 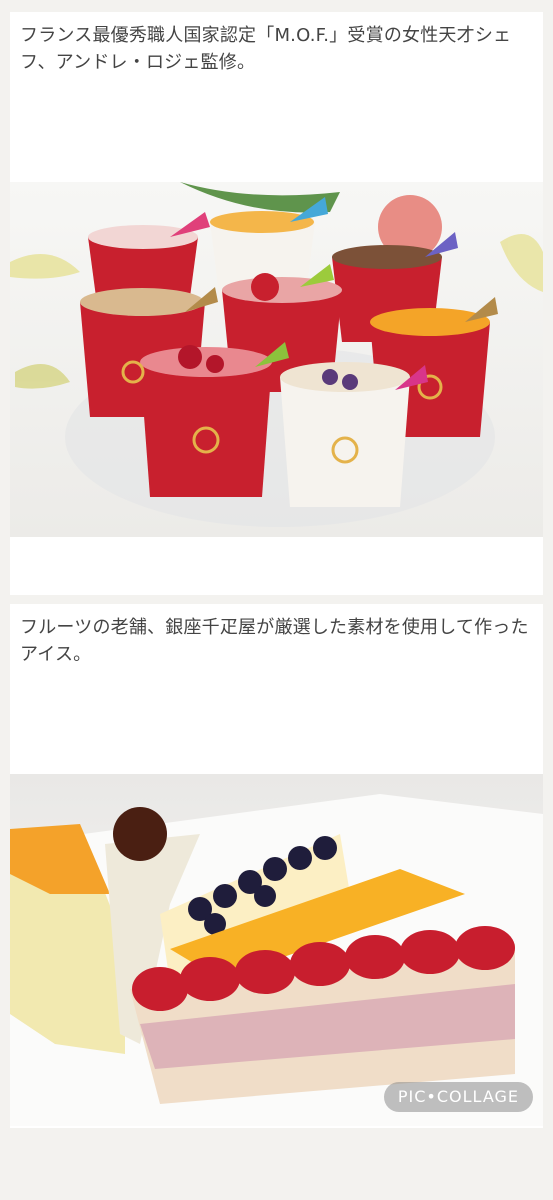 What do you see at coordinates (206, 422) in the screenshot?
I see `cup-red` at bounding box center [206, 422].